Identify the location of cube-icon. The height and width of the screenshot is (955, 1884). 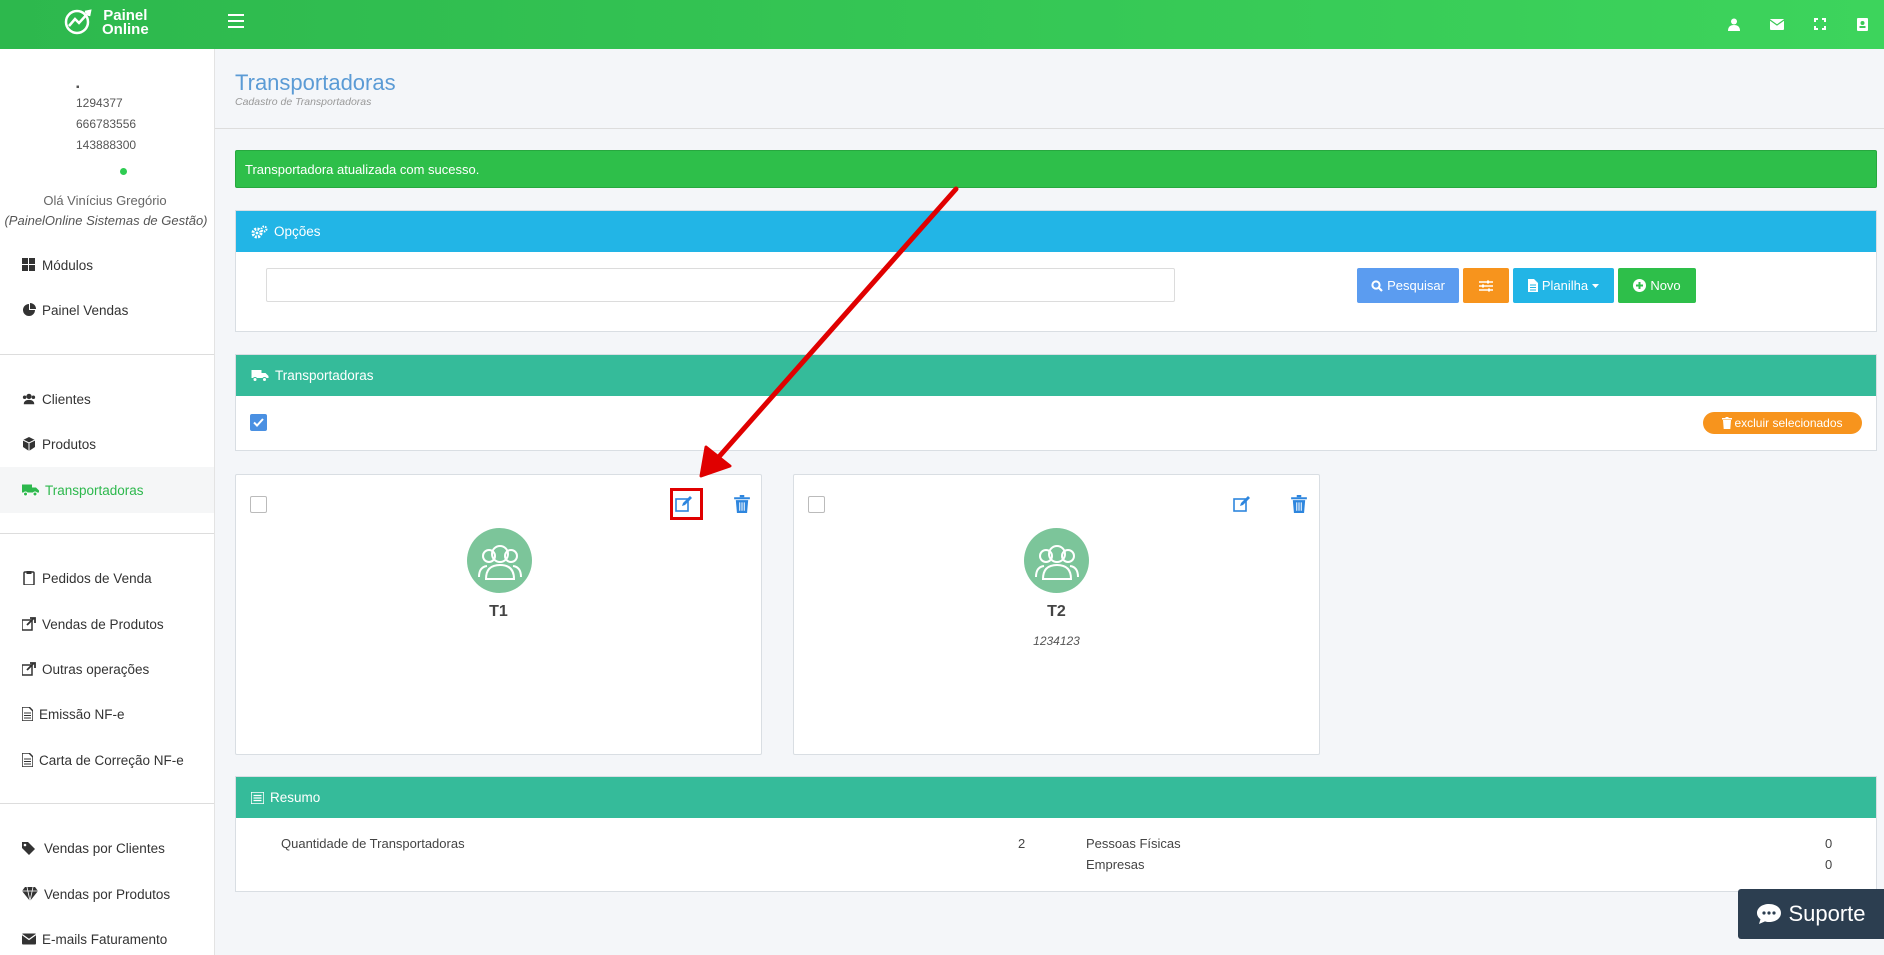
(29, 444).